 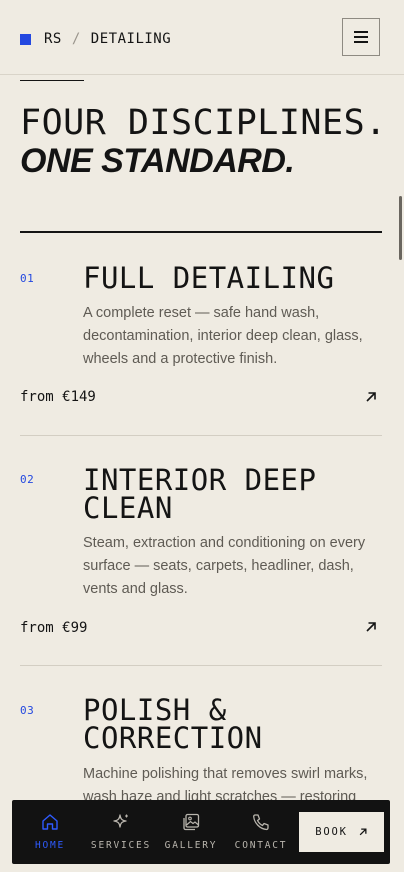 What do you see at coordinates (131, 39) in the screenshot?
I see `breadcrumb-section: DETAILING` at bounding box center [131, 39].